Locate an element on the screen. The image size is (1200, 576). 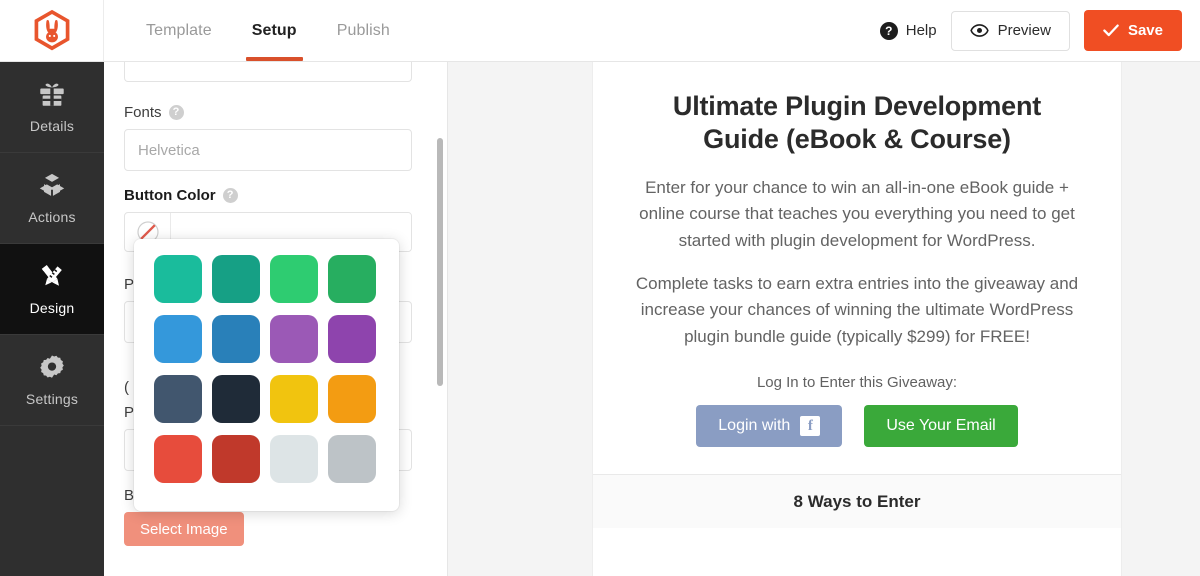
app-logo is located at coordinates (52, 30).